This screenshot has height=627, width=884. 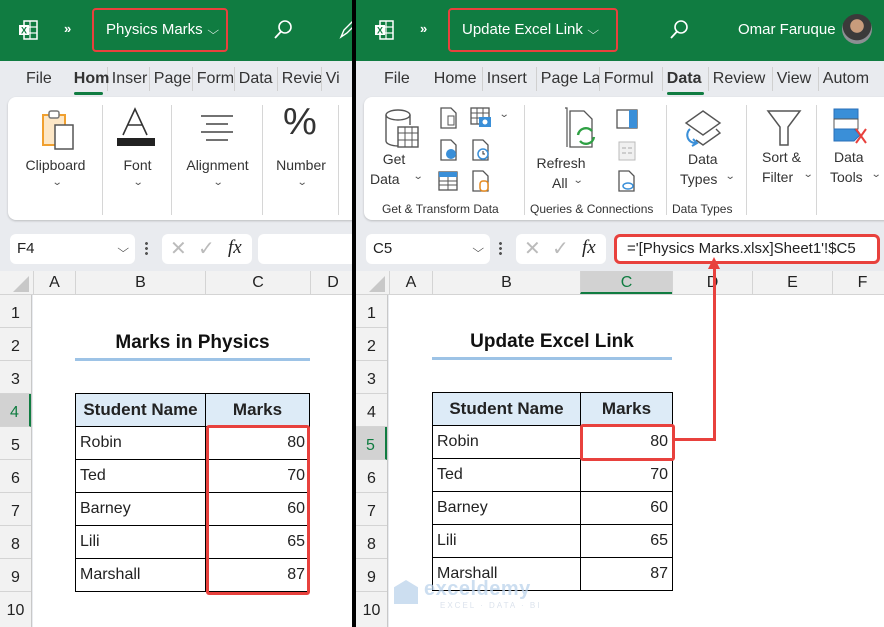 What do you see at coordinates (568, 79) in the screenshot?
I see `tab-page-layout: Page La` at bounding box center [568, 79].